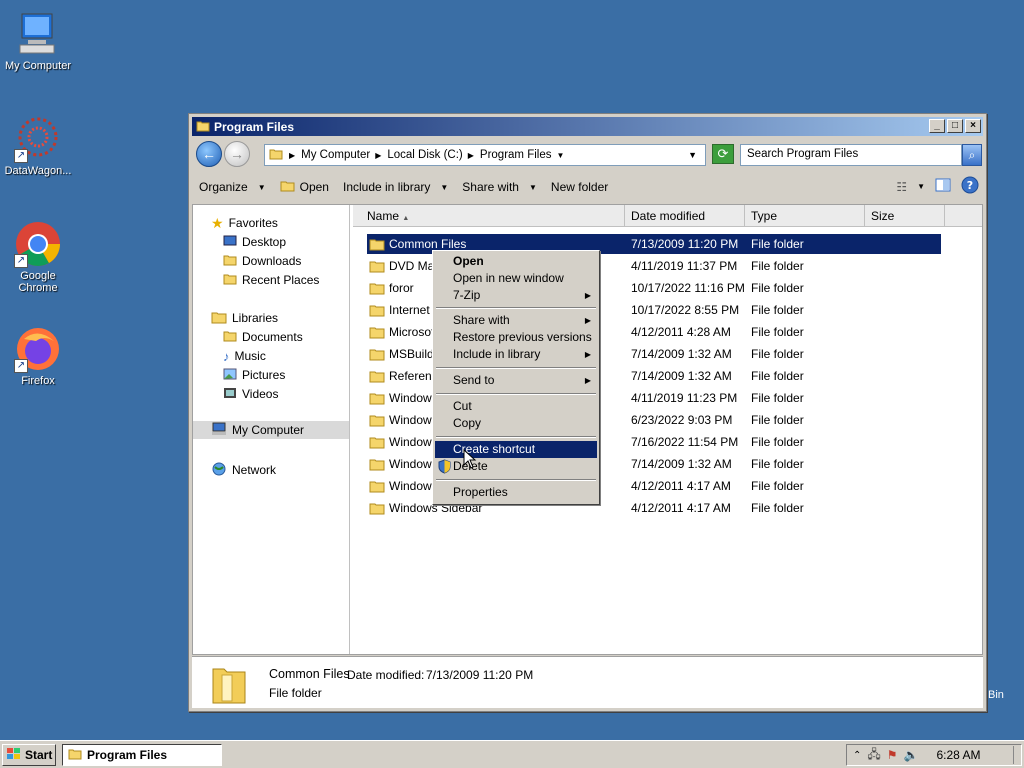 The image size is (1024, 768). I want to click on view-dropdown-icon: ▼, so click(921, 186).